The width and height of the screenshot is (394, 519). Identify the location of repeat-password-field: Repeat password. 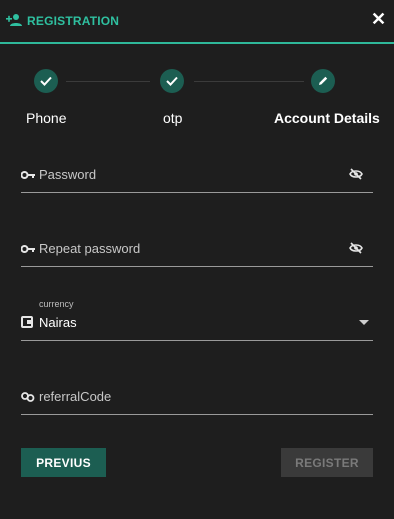
(197, 250).